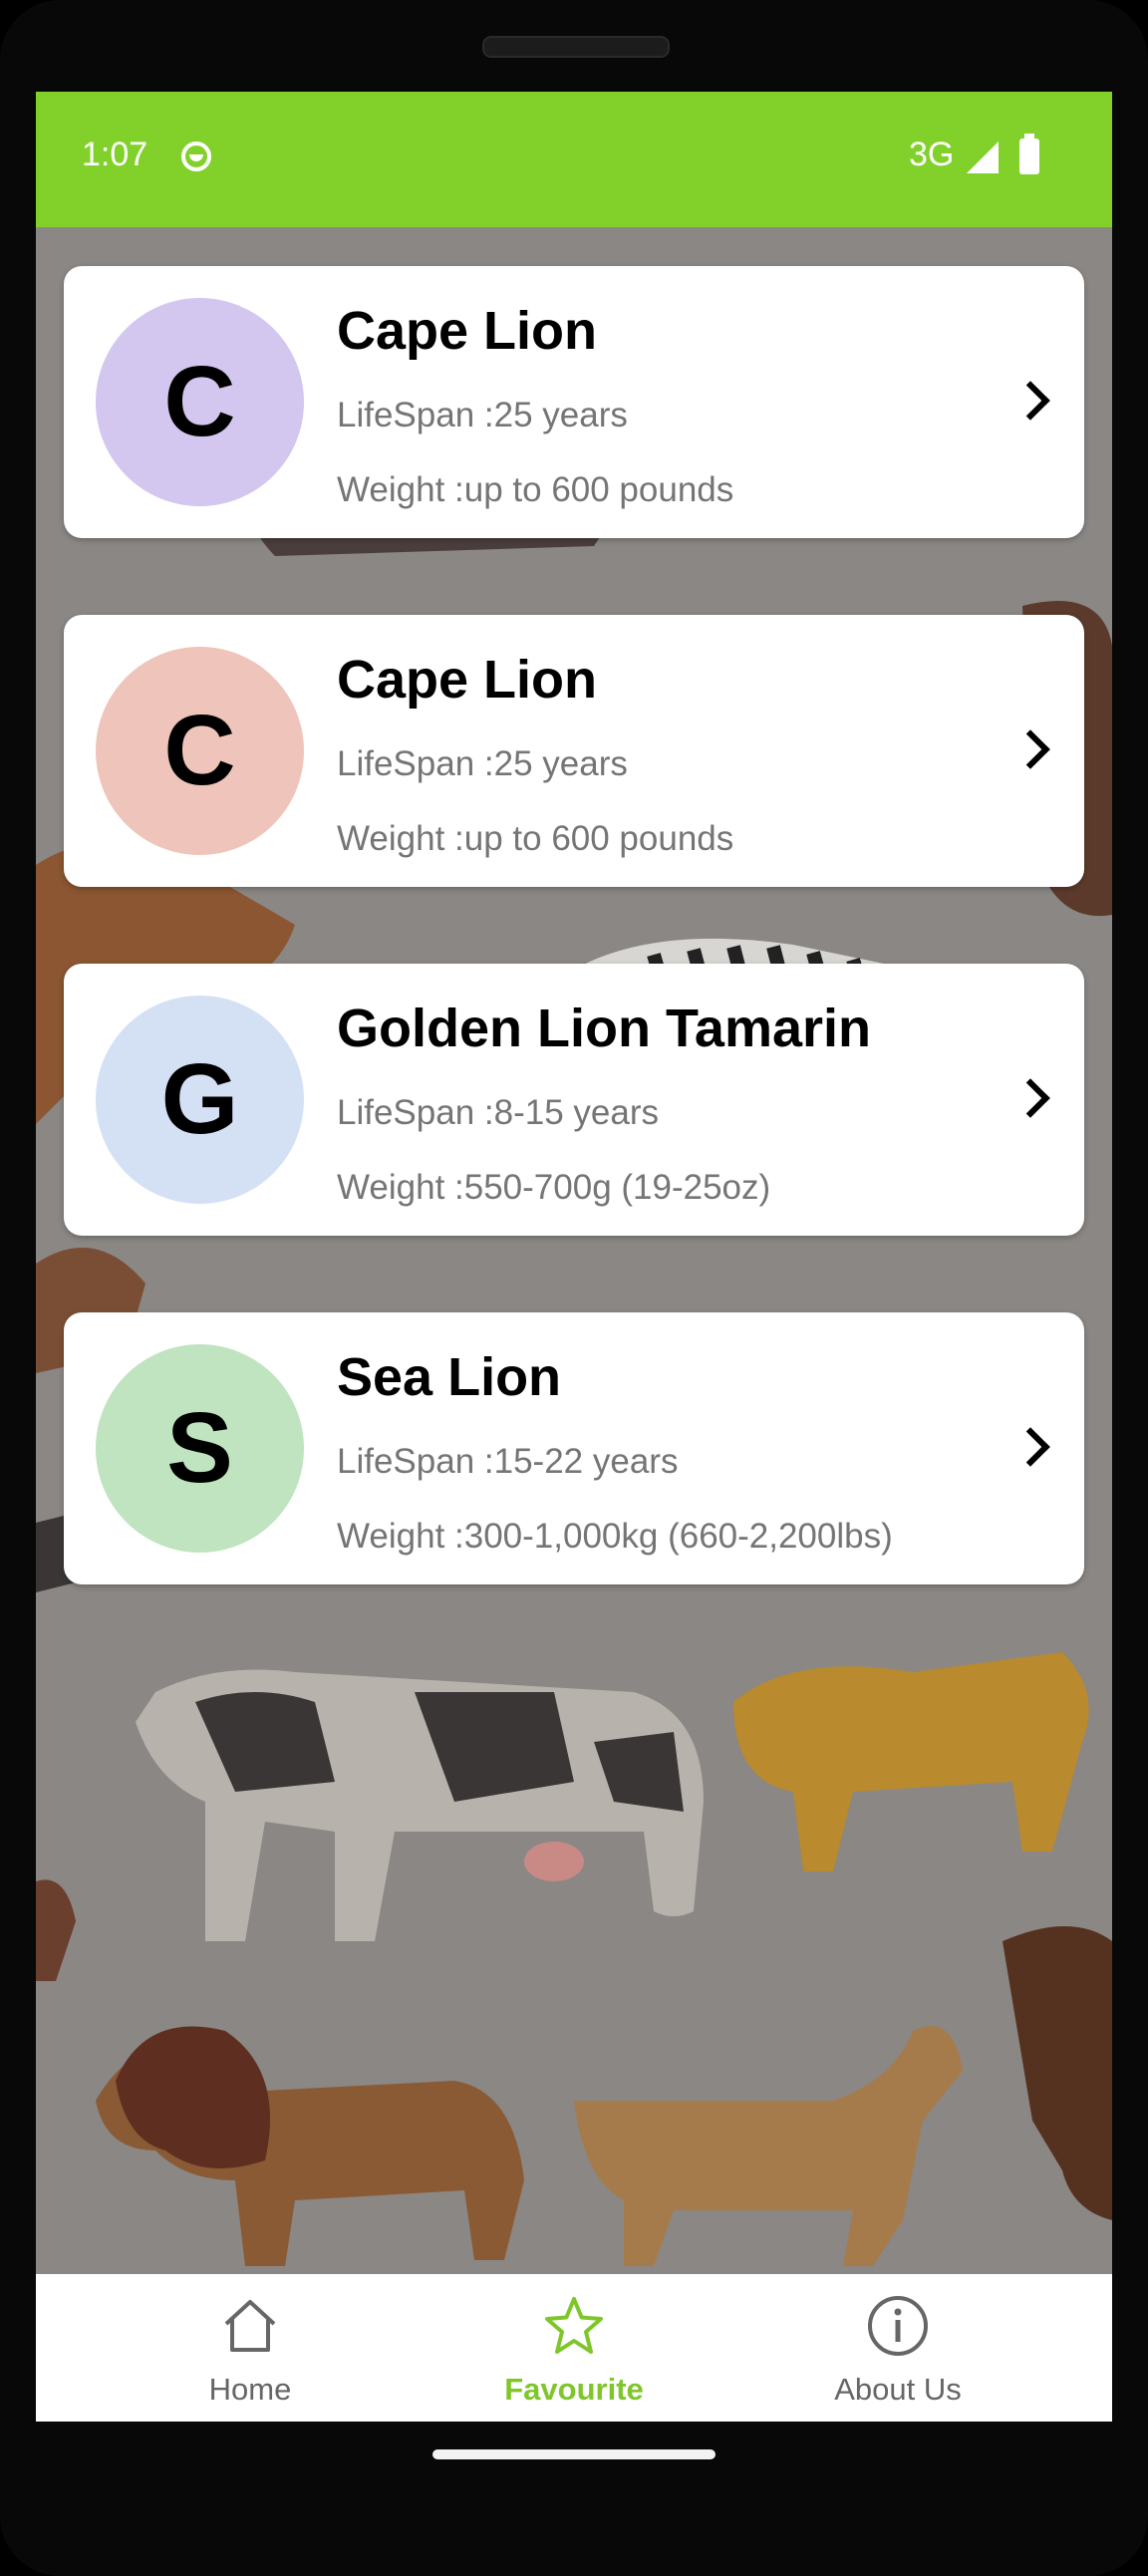 The height and width of the screenshot is (2576, 1148). Describe the element at coordinates (196, 156) in the screenshot. I see `notification-face-icon` at that location.